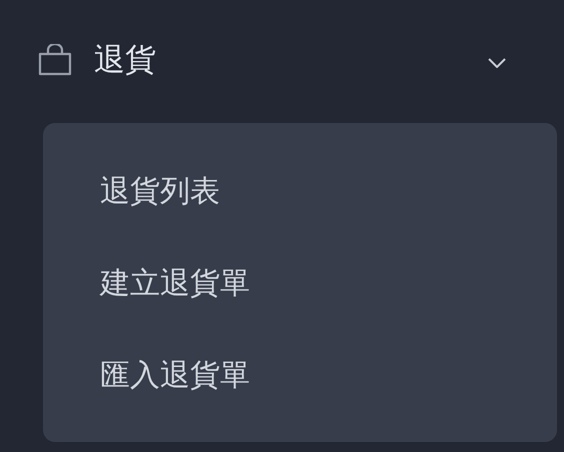  I want to click on chevron-icon, so click(497, 63).